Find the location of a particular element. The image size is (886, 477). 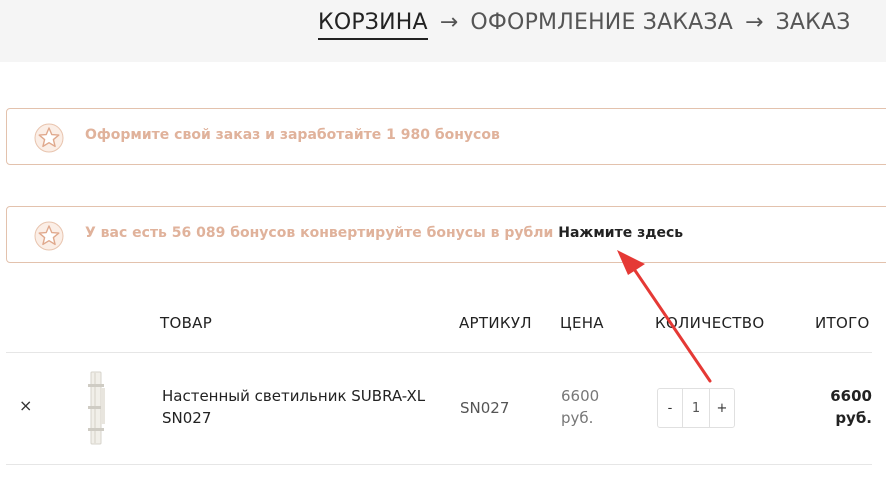

remove-item-button: × is located at coordinates (25, 405).